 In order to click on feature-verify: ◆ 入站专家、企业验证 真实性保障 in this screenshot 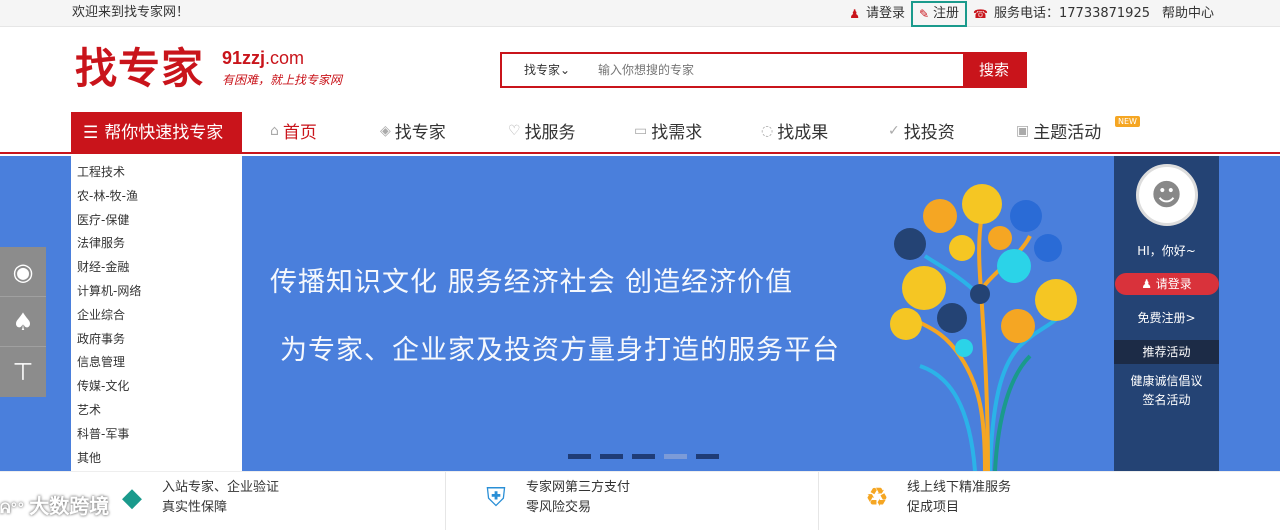, I will do `click(195, 498)`.